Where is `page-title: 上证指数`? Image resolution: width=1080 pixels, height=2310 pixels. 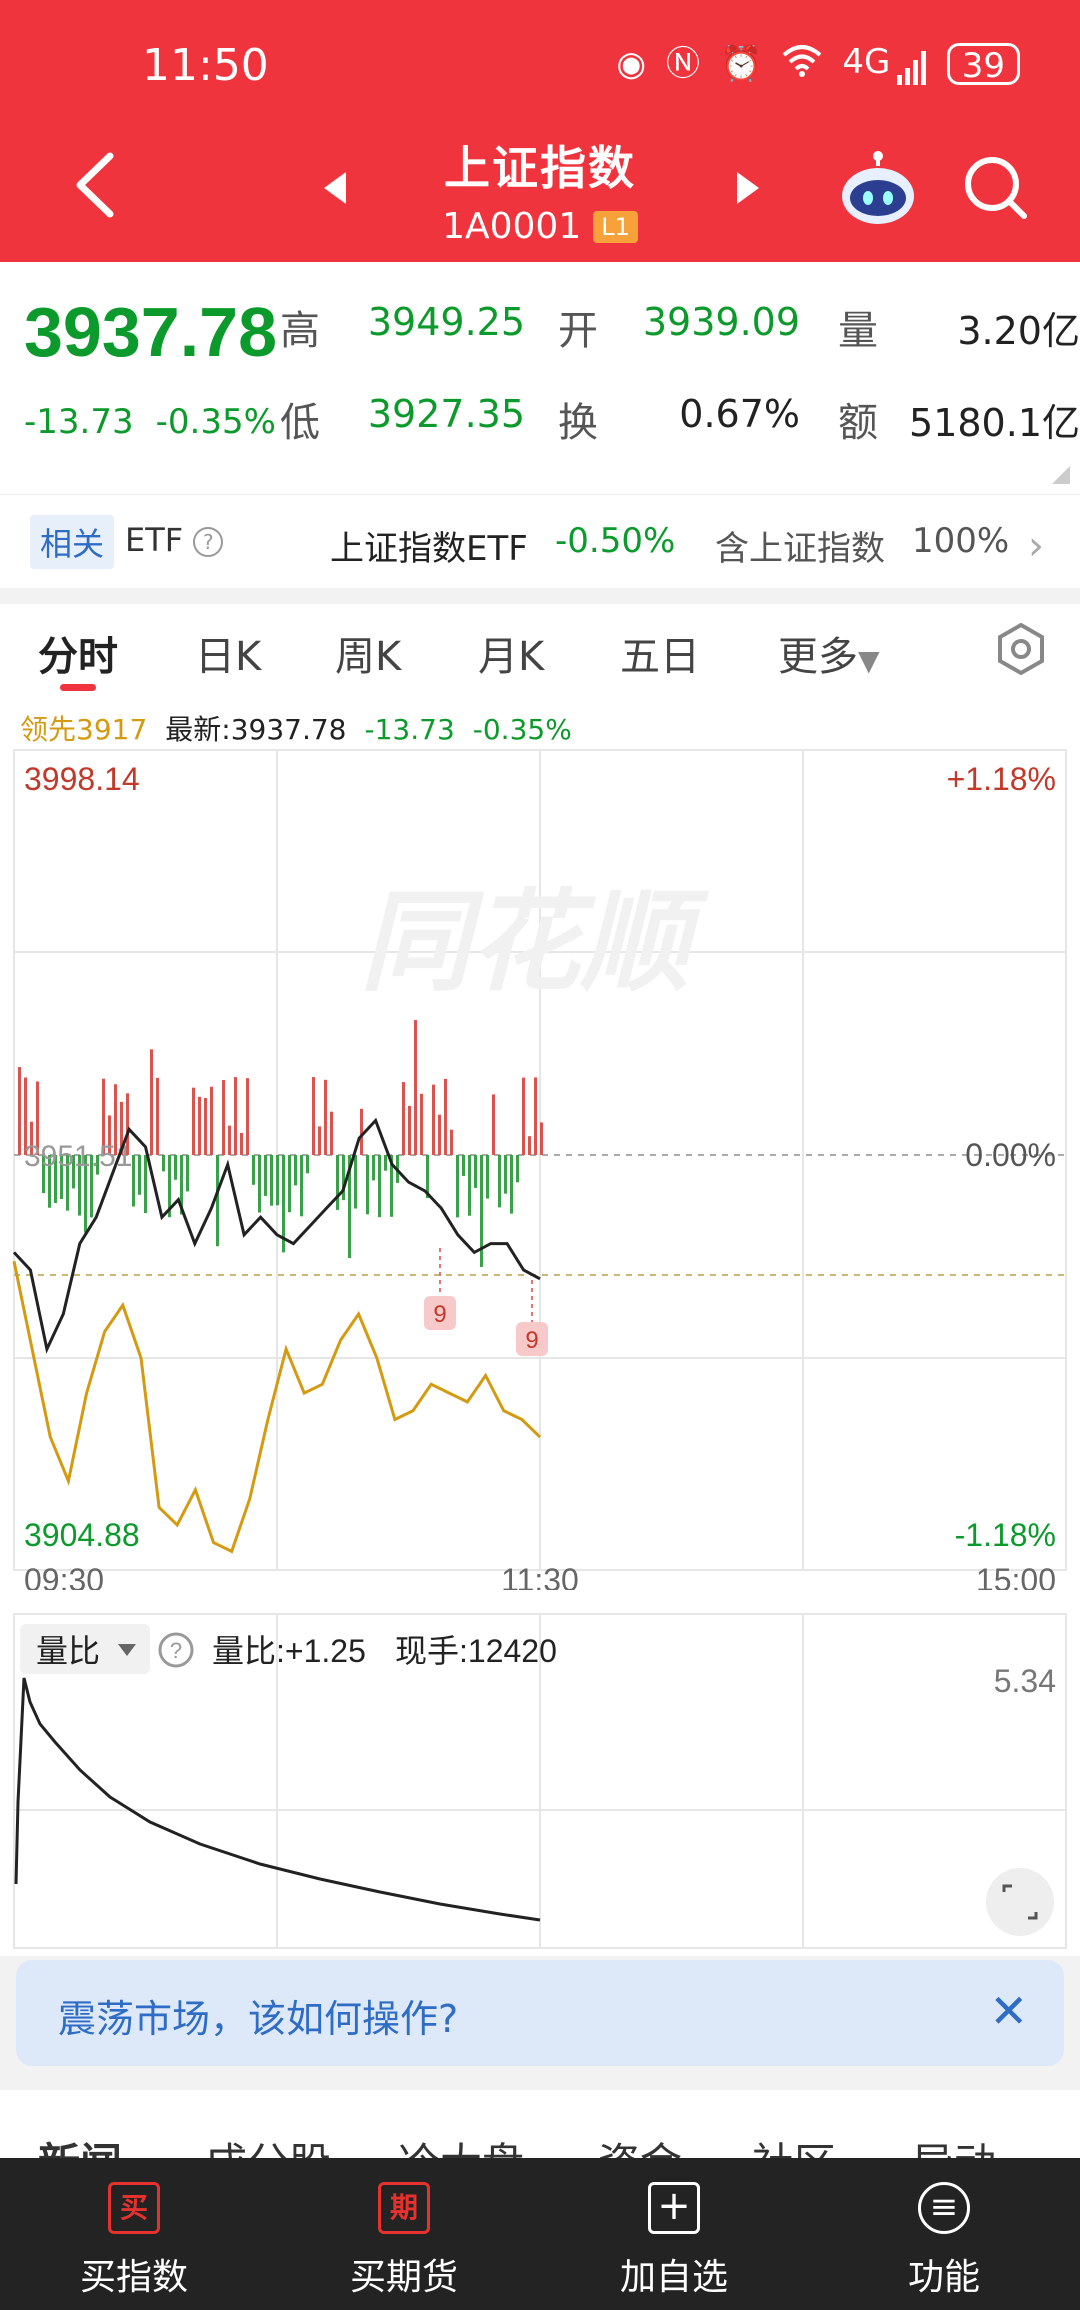
page-title: 上证指数 is located at coordinates (540, 168).